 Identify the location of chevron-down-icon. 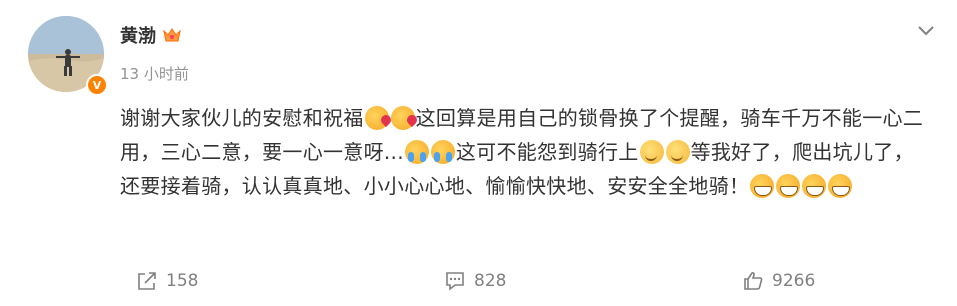
(926, 31).